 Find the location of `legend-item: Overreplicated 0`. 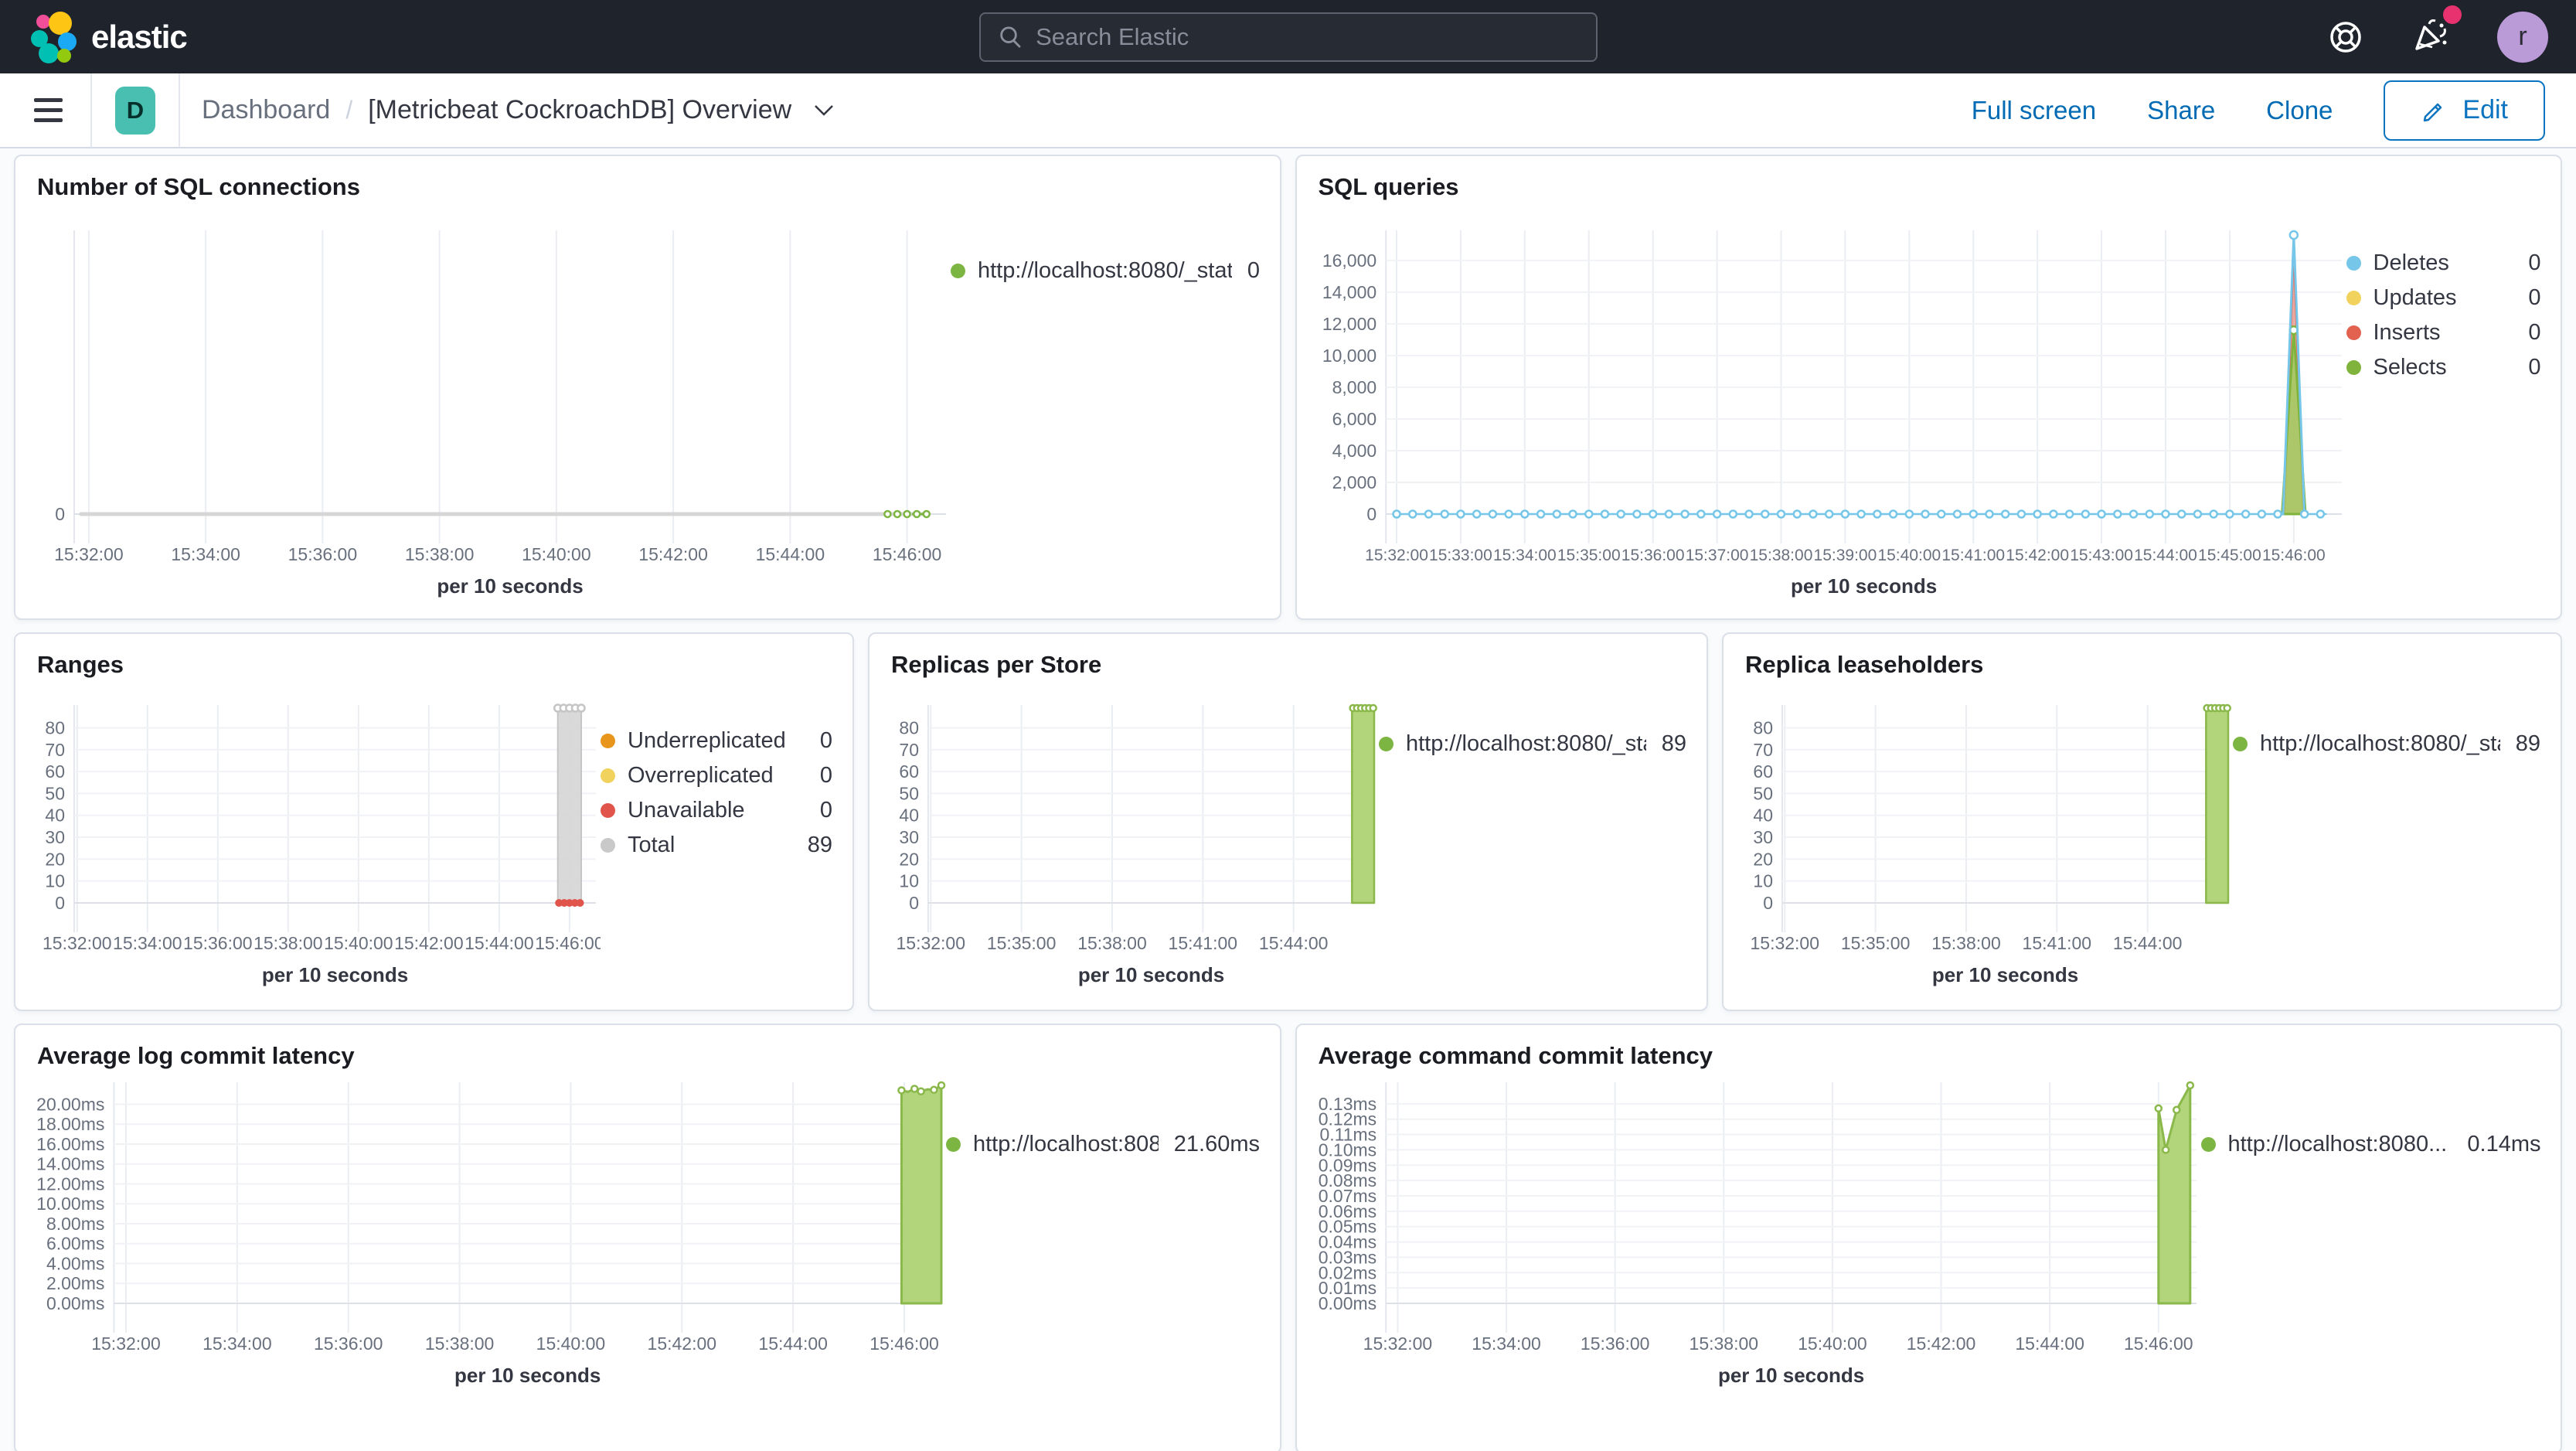

legend-item: Overreplicated 0 is located at coordinates (716, 776).